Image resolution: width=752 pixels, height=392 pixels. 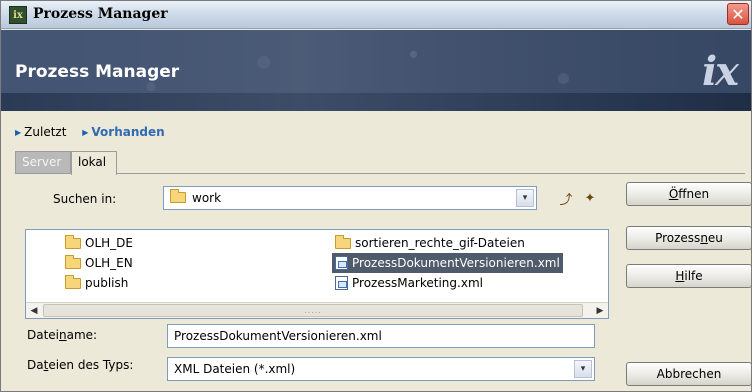 I want to click on filetype-label: Dateien des Typs:, so click(x=80, y=365).